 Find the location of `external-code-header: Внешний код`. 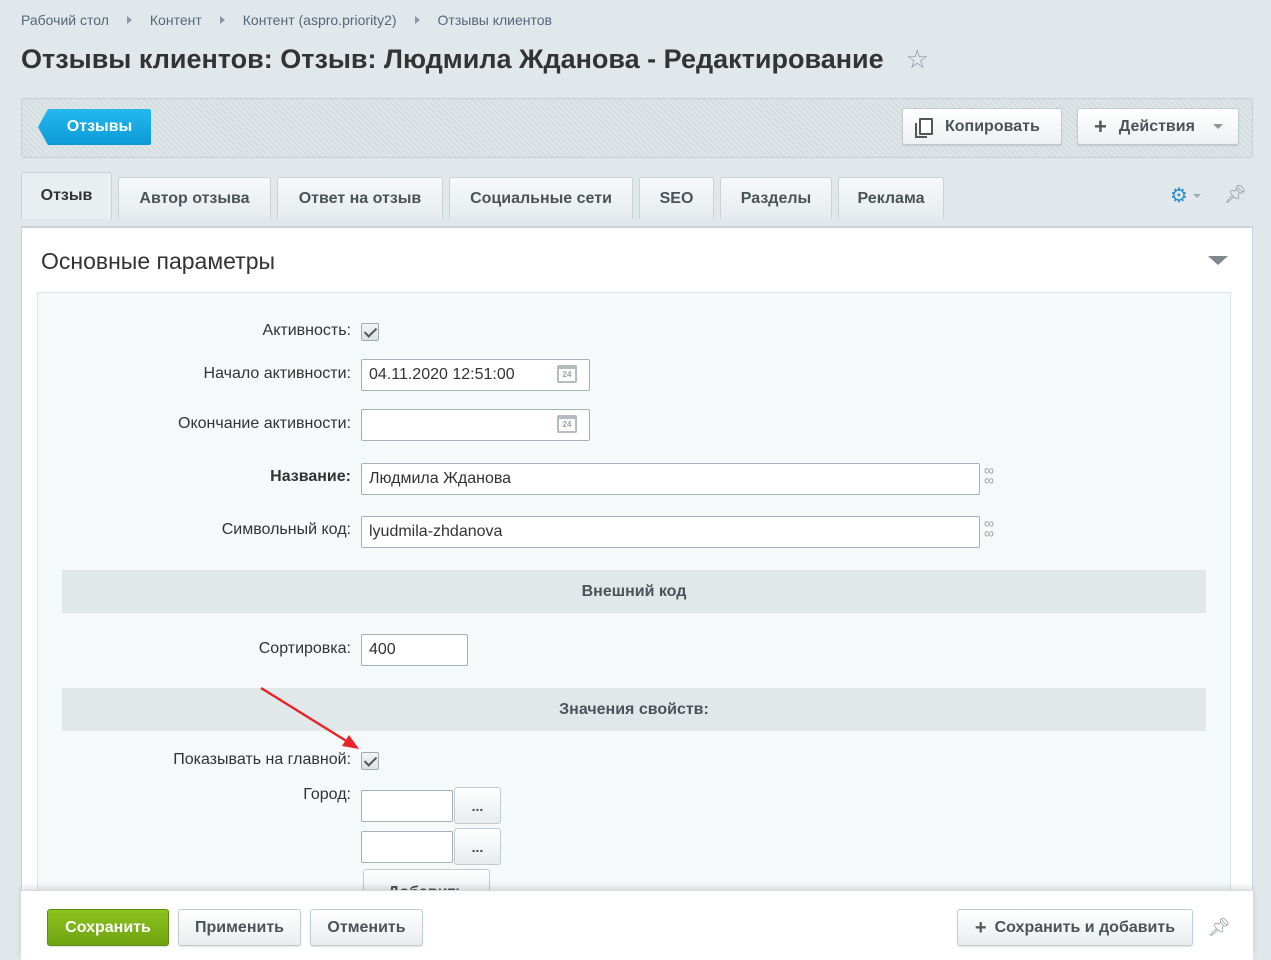

external-code-header: Внешний код is located at coordinates (634, 591).